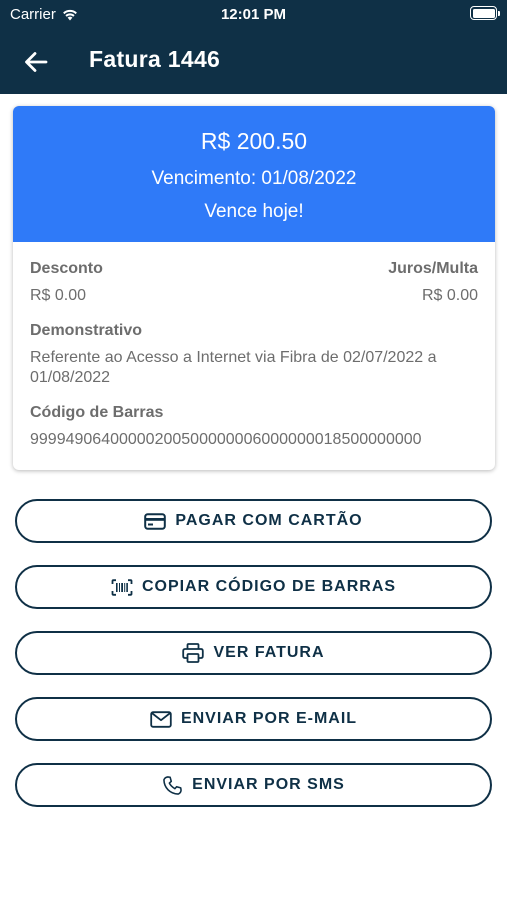 The width and height of the screenshot is (507, 900). Describe the element at coordinates (269, 718) in the screenshot. I see `send-email-label: ENVIAR POR E-MAIL` at that location.